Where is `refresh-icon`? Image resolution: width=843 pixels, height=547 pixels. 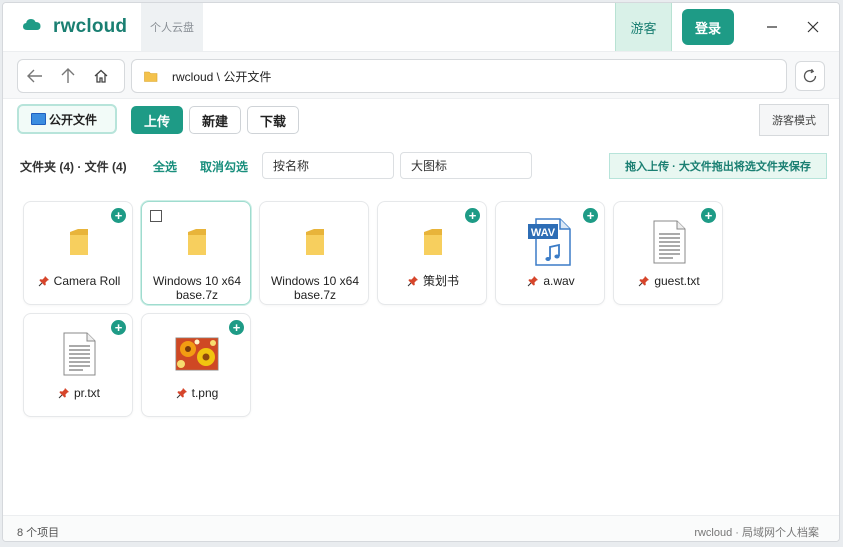 refresh-icon is located at coordinates (810, 75).